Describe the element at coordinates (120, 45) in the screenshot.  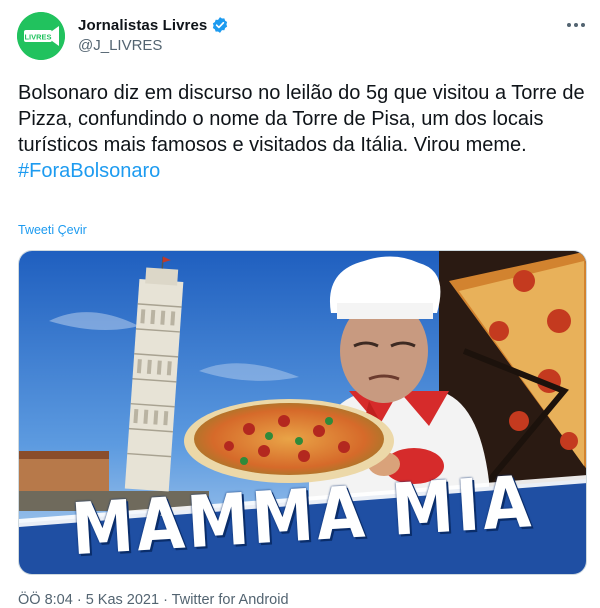
I see `account-handle: @J_LIVRES` at that location.